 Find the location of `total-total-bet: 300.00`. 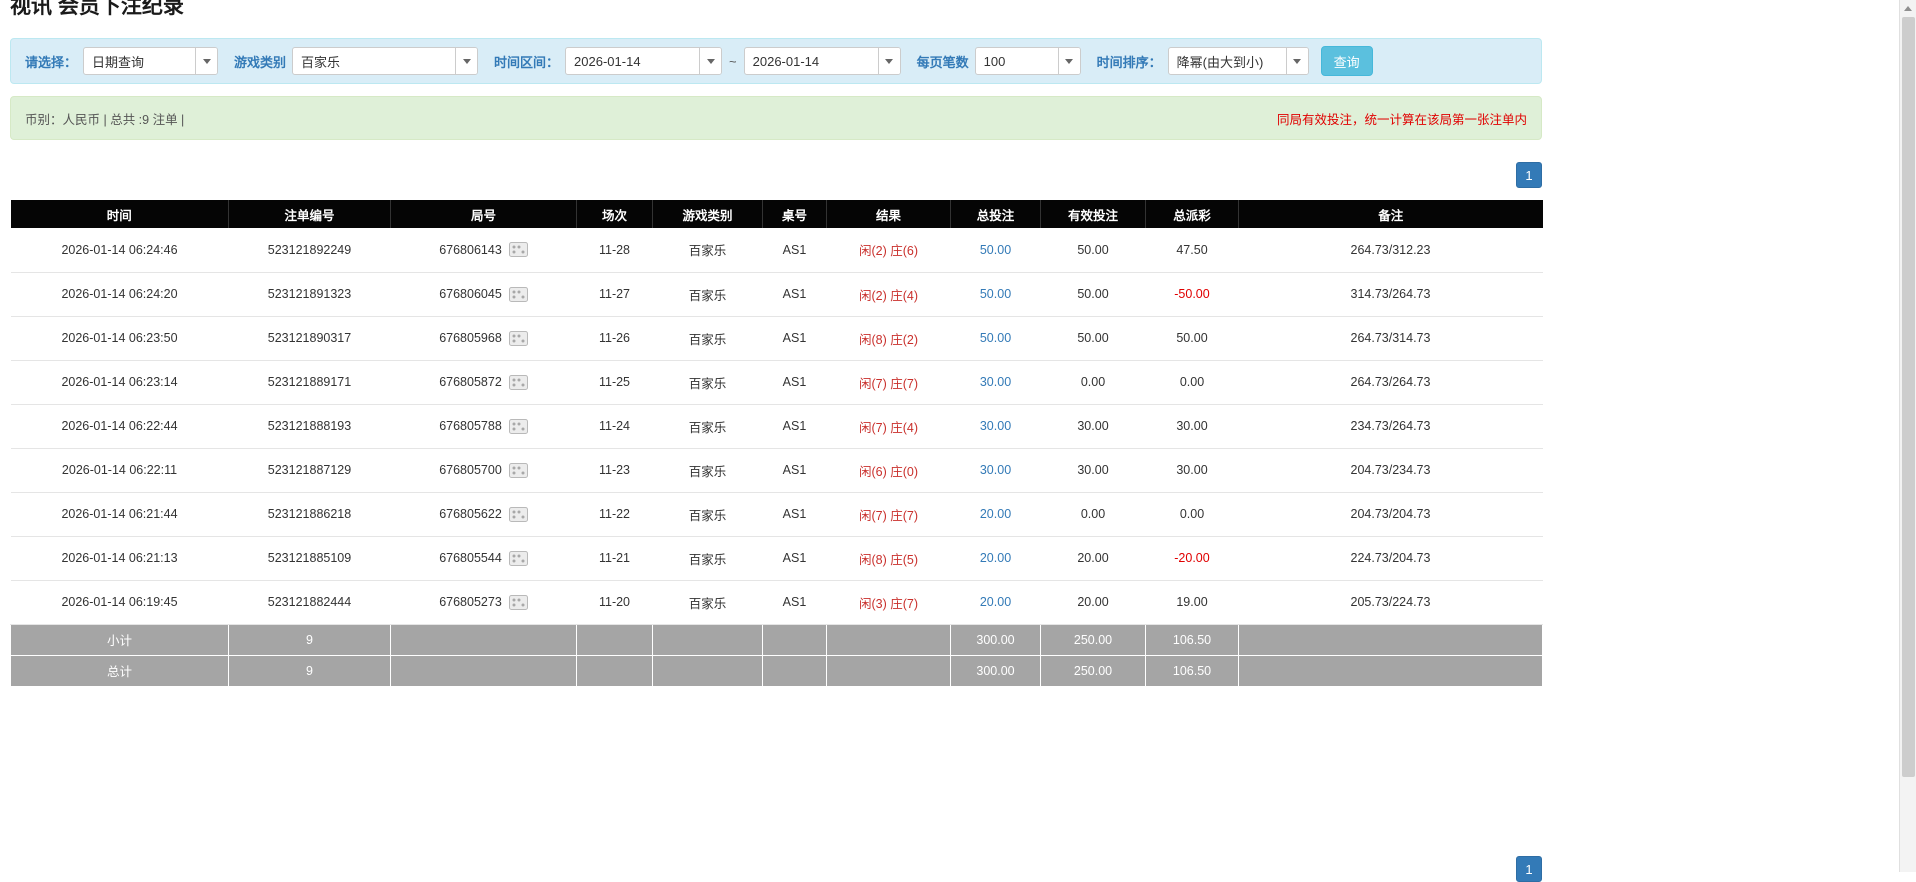

total-total-bet: 300.00 is located at coordinates (995, 670).